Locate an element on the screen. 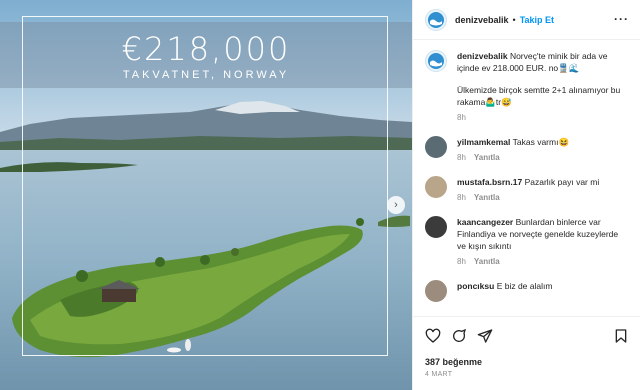 The width and height of the screenshot is (640, 390). action-icons is located at coordinates (527, 336).